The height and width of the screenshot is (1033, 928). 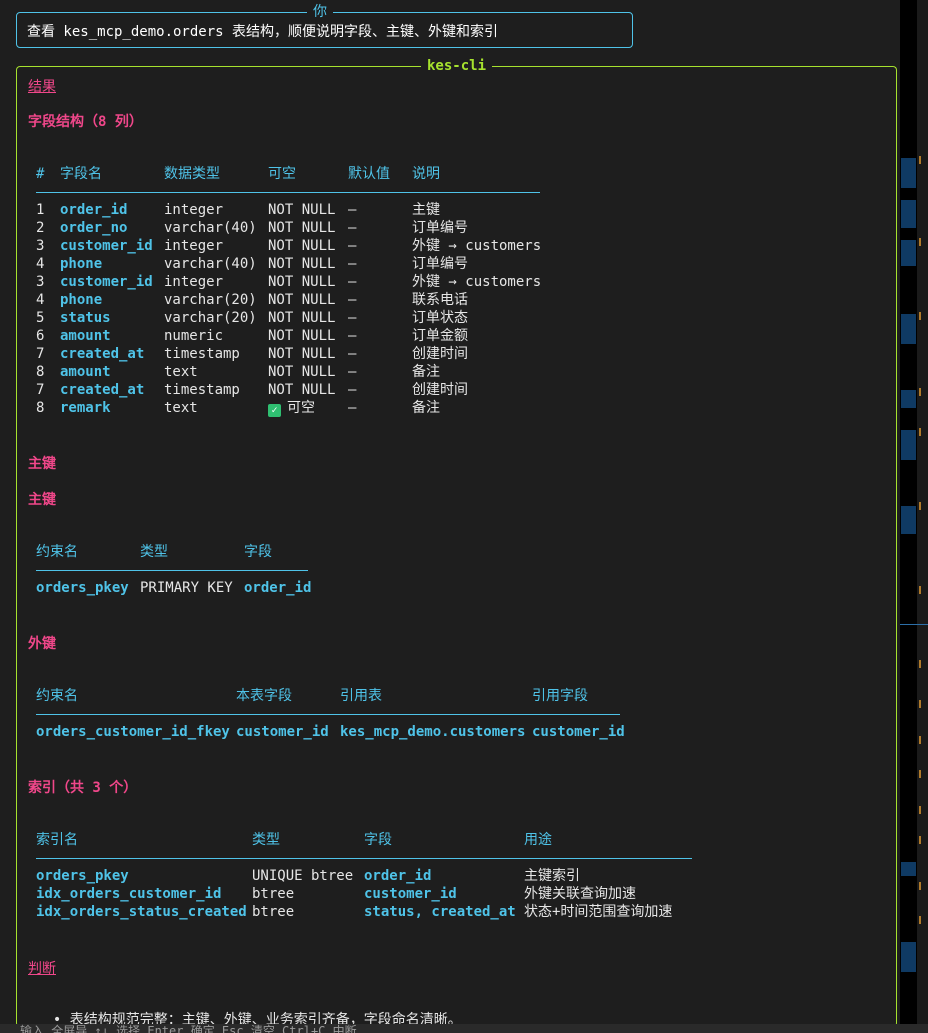 What do you see at coordinates (82, 588) in the screenshot?
I see `pk-name: orders_pkey` at bounding box center [82, 588].